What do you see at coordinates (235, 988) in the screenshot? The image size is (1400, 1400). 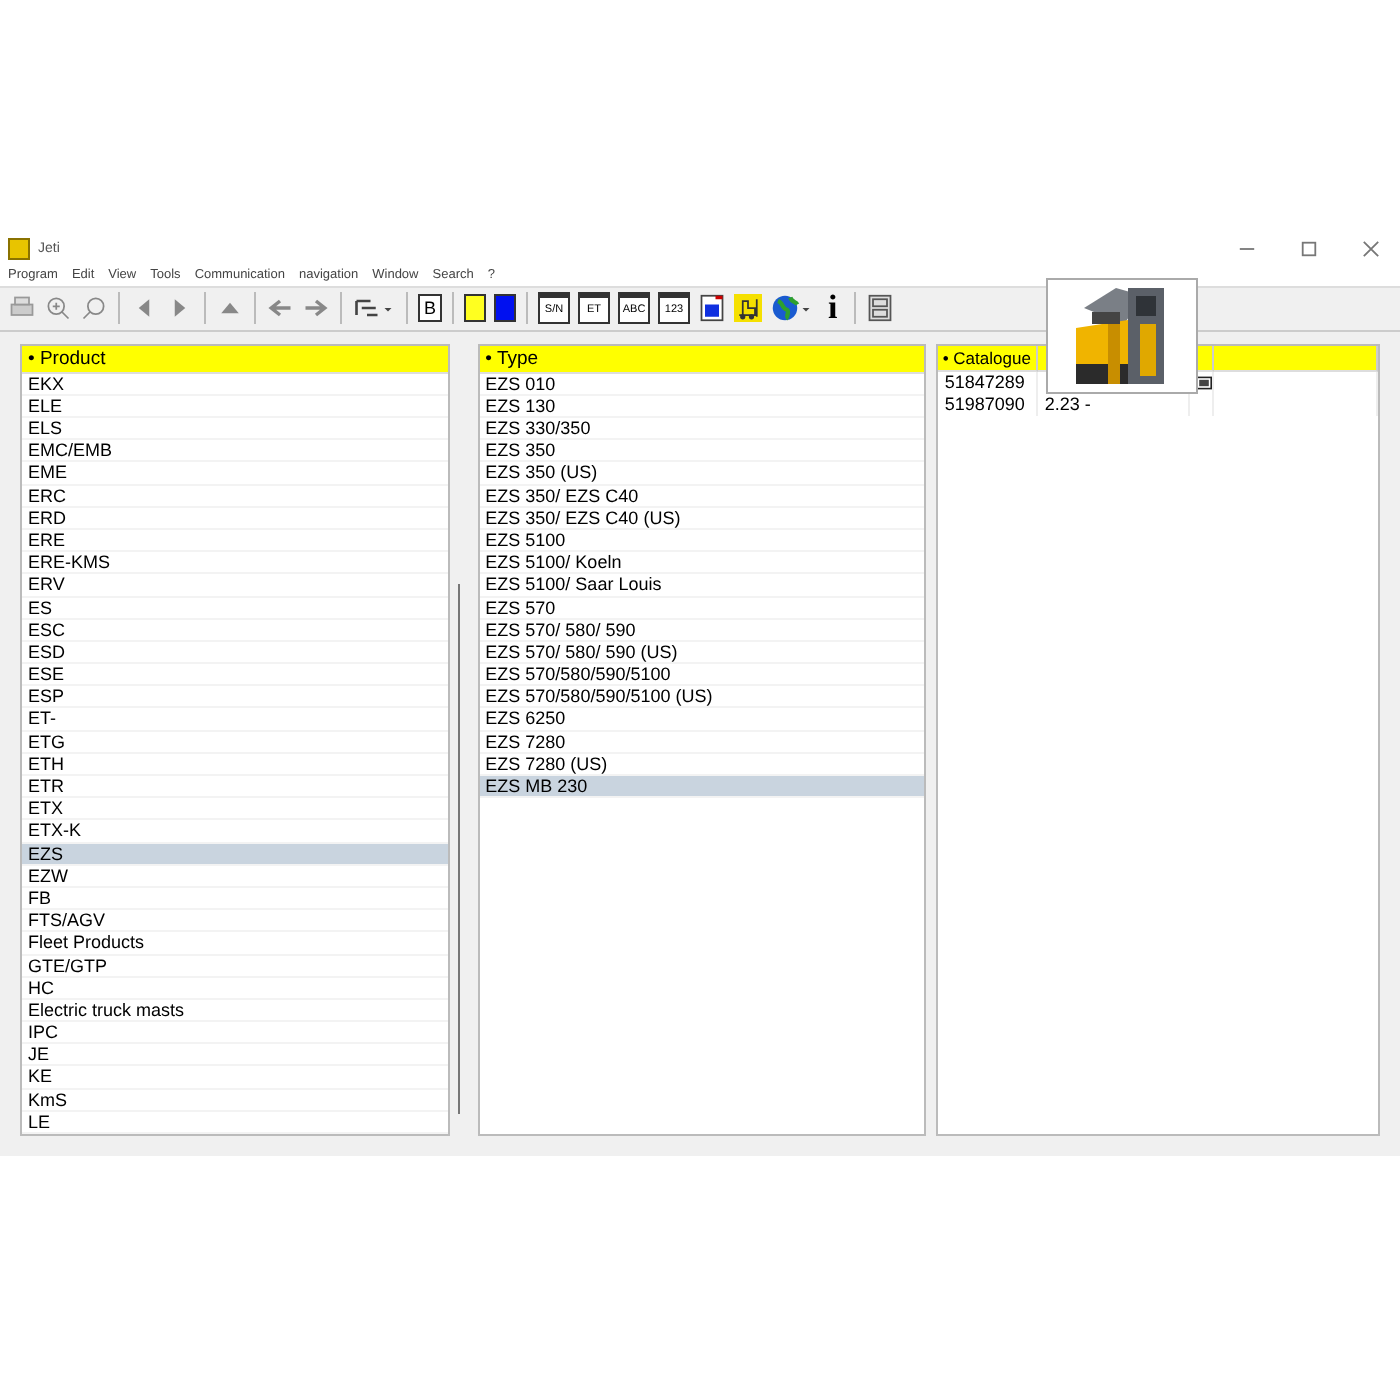 I see `list-item: HC` at bounding box center [235, 988].